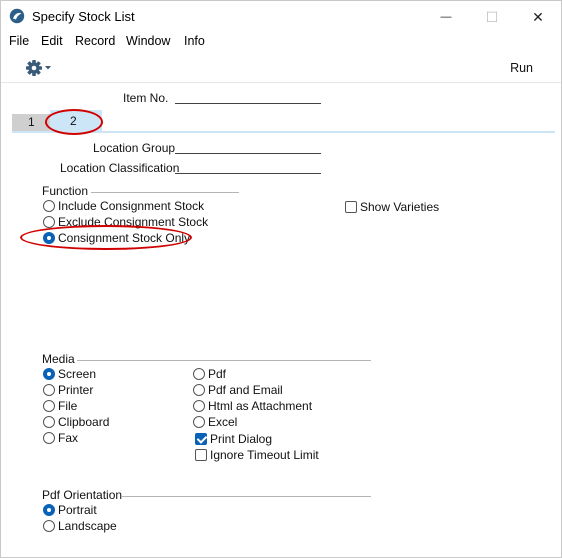  Describe the element at coordinates (165, 192) in the screenshot. I see `function-group-divider` at that location.